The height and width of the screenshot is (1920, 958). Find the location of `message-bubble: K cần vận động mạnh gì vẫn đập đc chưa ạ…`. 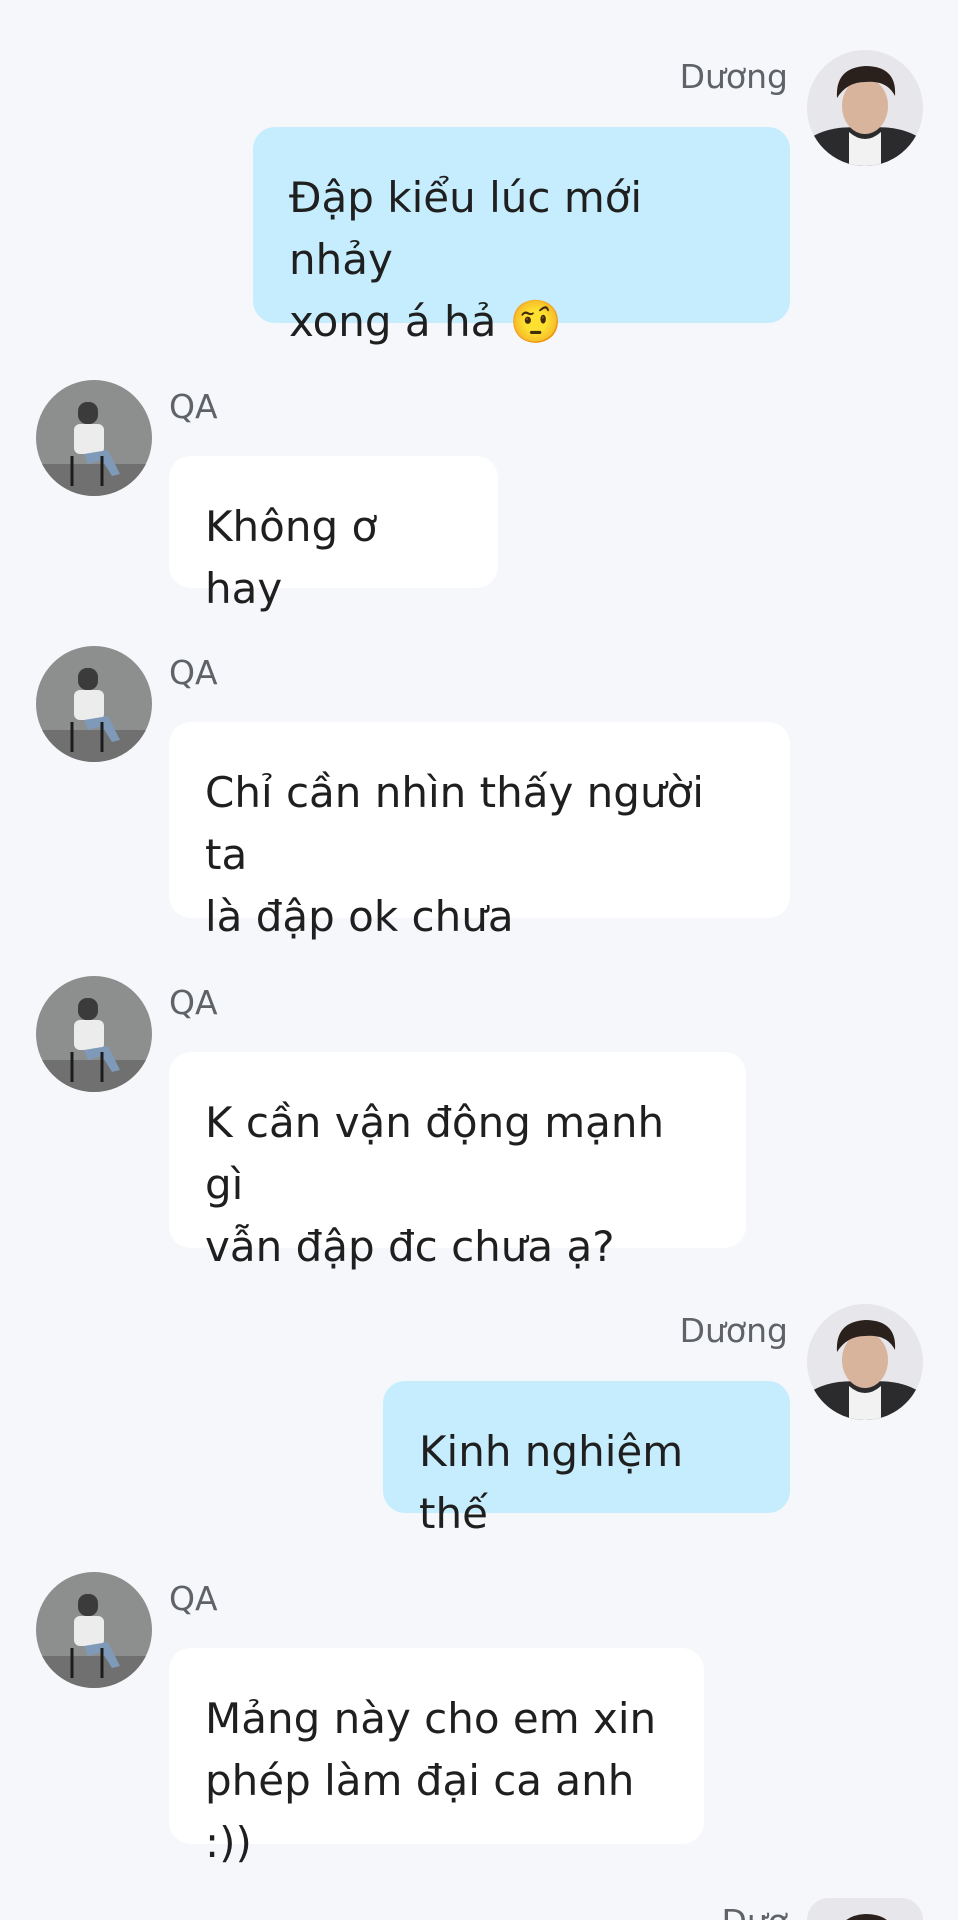

message-bubble: K cần vận động mạnh gì vẫn đập đc chưa ạ… is located at coordinates (457, 1161).